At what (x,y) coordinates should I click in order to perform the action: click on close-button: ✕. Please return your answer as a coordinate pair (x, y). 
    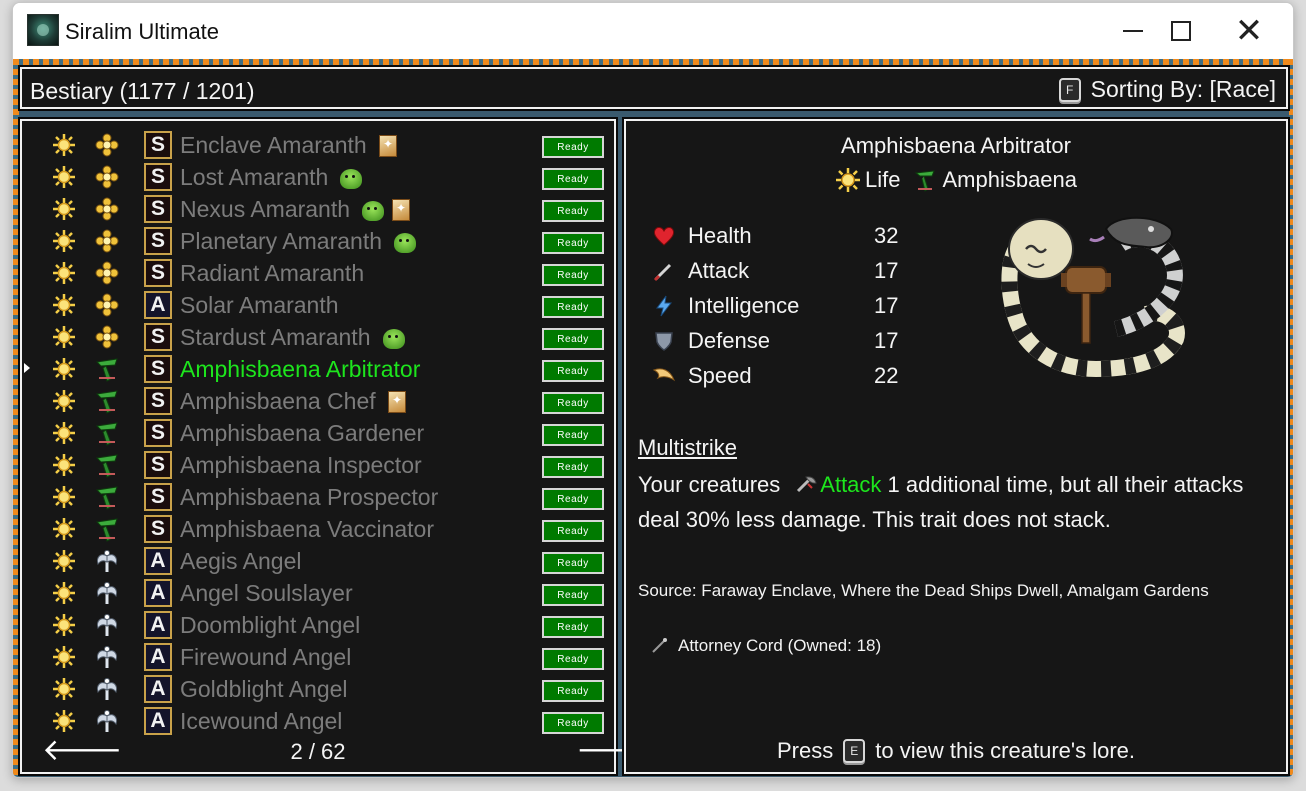
    Looking at the image, I should click on (1249, 31).